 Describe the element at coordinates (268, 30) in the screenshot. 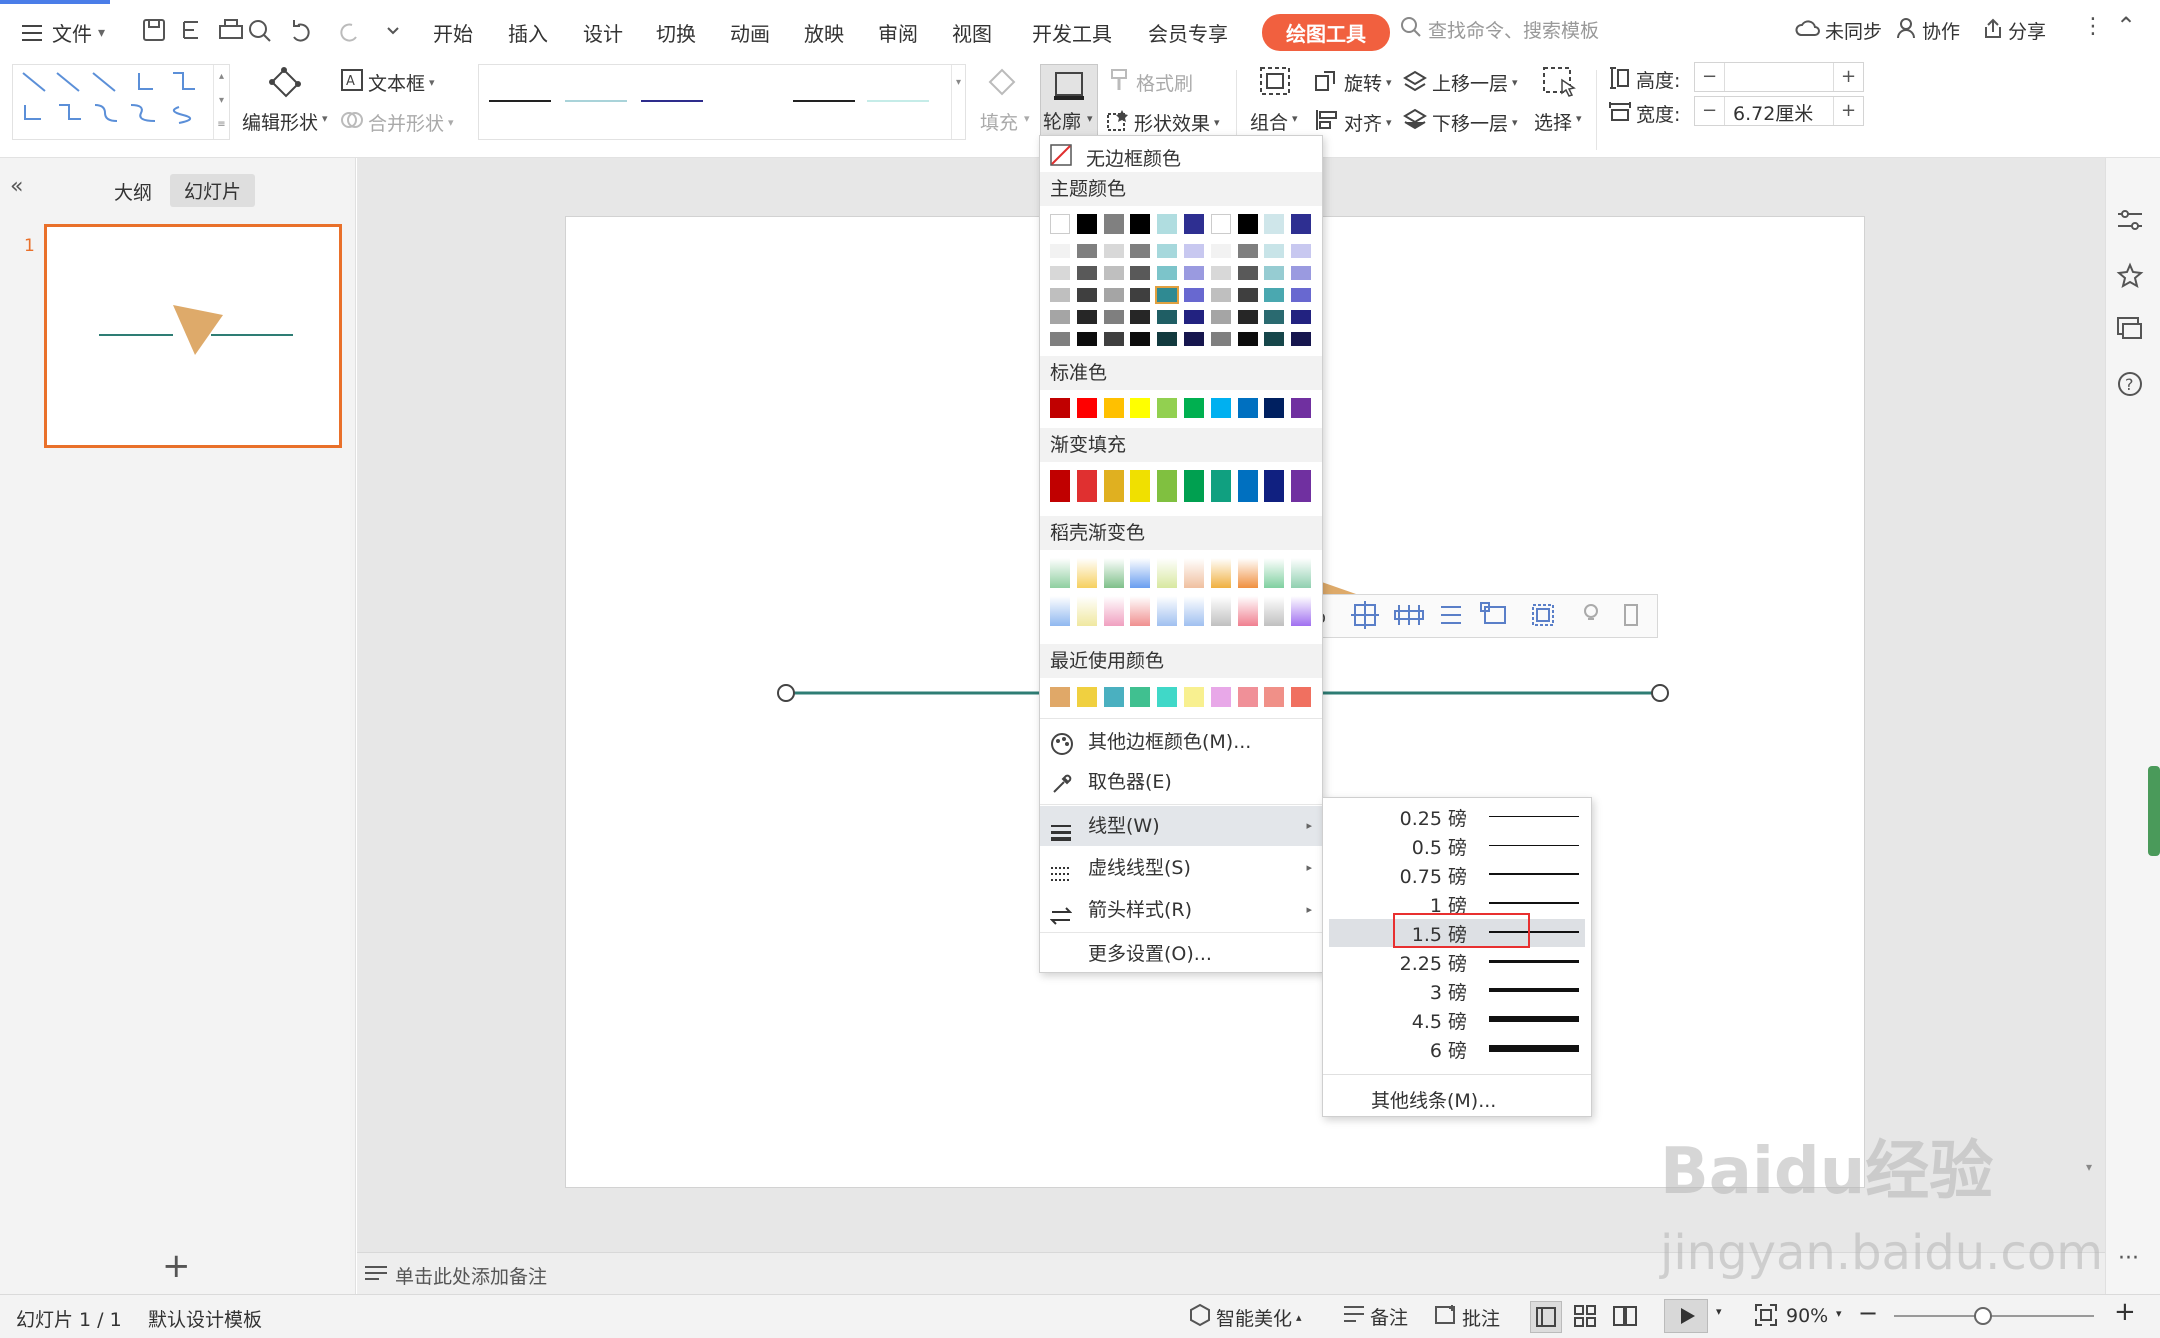

I see `print-preview-icon` at that location.